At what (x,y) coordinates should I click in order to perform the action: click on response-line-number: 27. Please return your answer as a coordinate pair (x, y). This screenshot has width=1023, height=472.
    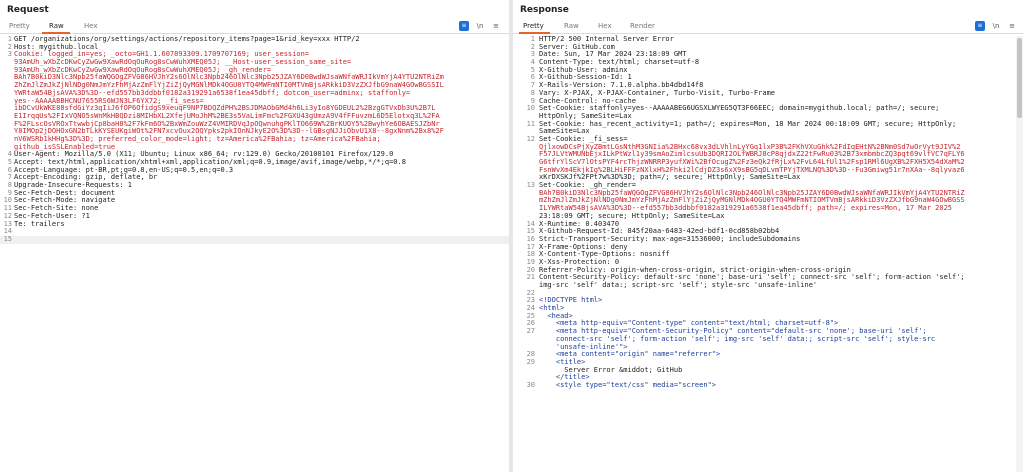
    Looking at the image, I should click on (530, 331).